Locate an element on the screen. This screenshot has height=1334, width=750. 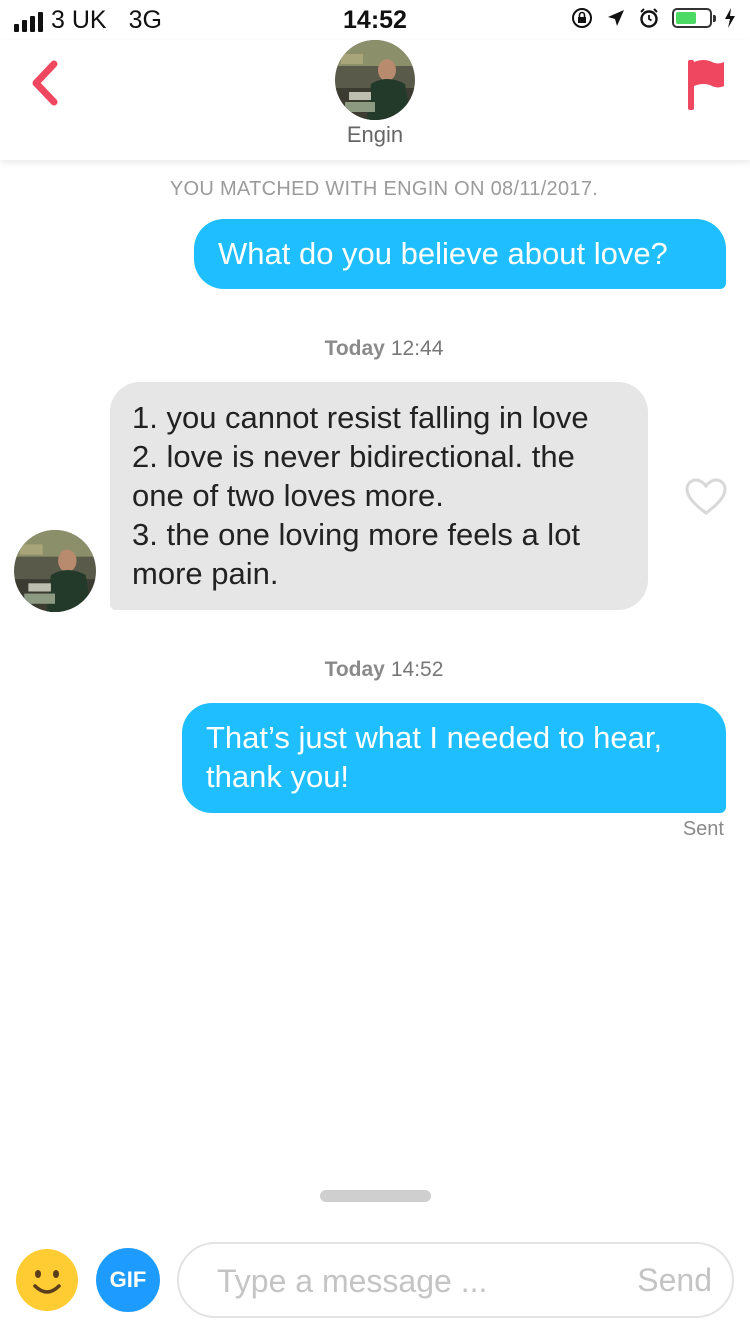
timestamp-time: 12:44 is located at coordinates (417, 348).